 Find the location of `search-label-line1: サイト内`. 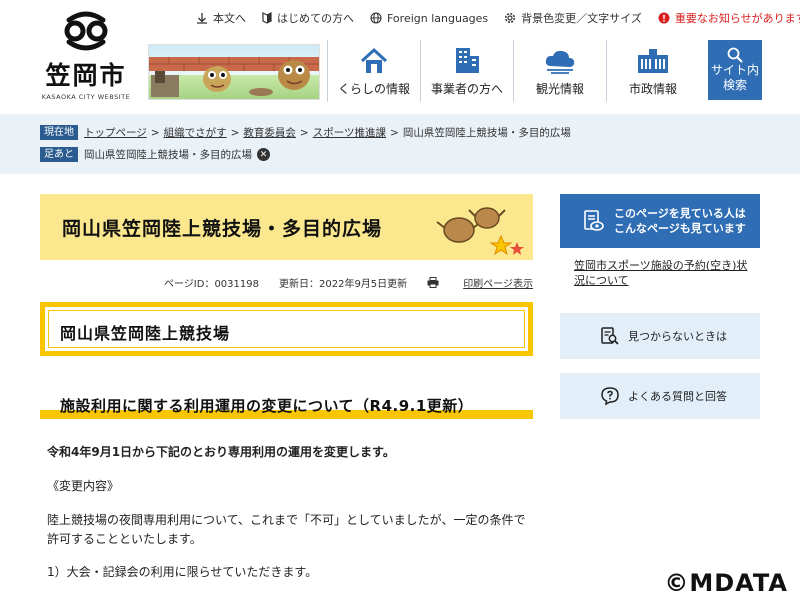

search-label-line1: サイト内 is located at coordinates (734, 70).